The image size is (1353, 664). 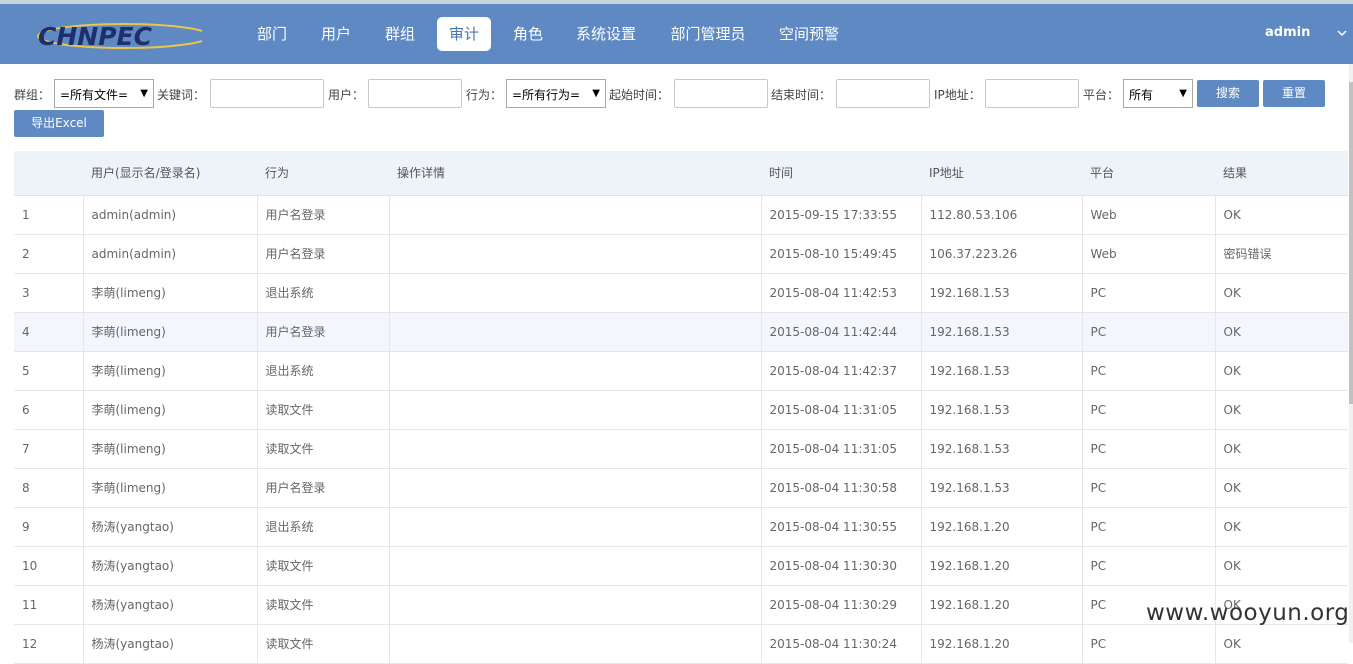 What do you see at coordinates (272, 34) in the screenshot?
I see `nav-item-department: 部门` at bounding box center [272, 34].